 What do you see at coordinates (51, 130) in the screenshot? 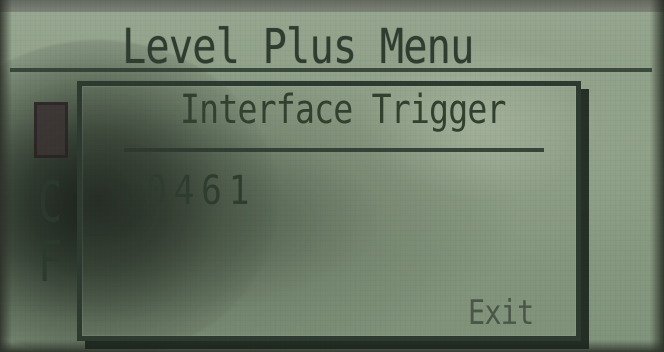
I see `selected-menu-item-marker` at bounding box center [51, 130].